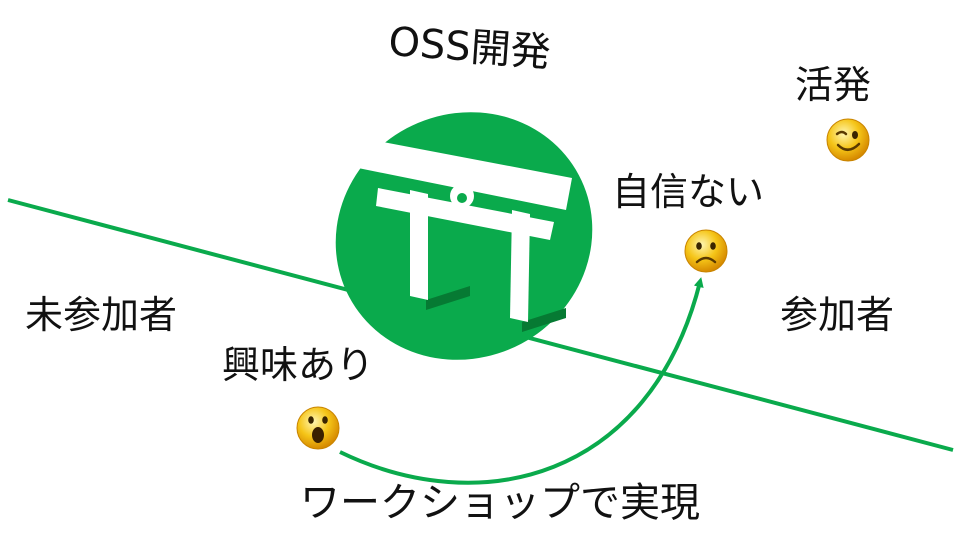 The width and height of the screenshot is (969, 550). I want to click on active-label: 活発, so click(833, 85).